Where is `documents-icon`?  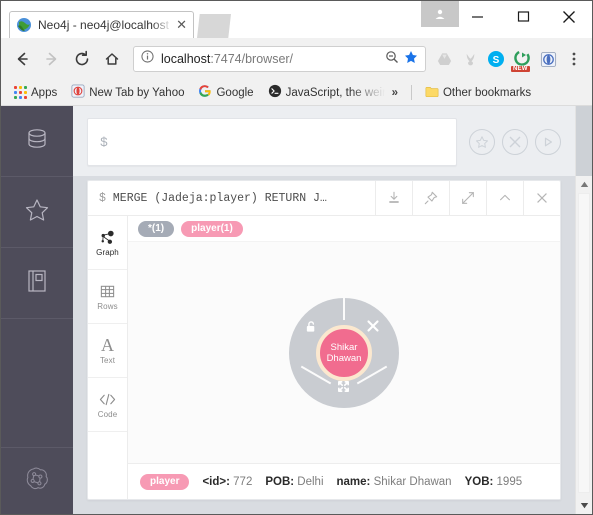
documents-icon is located at coordinates (37, 283).